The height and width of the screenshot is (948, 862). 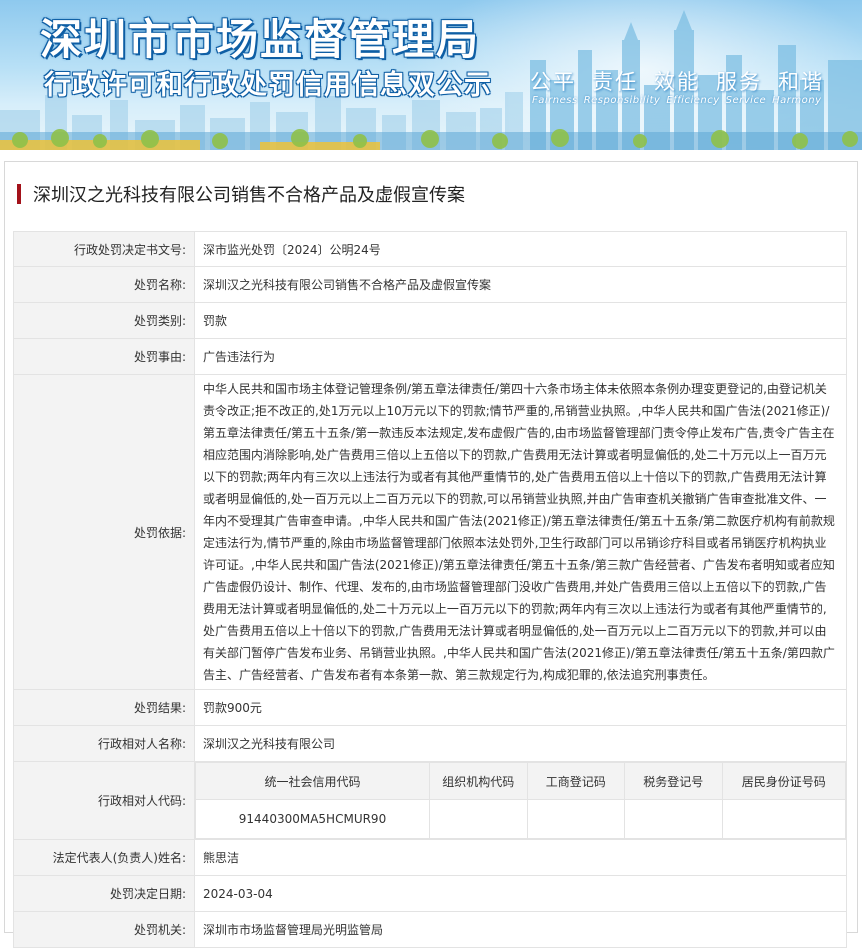 I want to click on table-row: 处罚结果: 罚款900元, so click(x=430, y=707).